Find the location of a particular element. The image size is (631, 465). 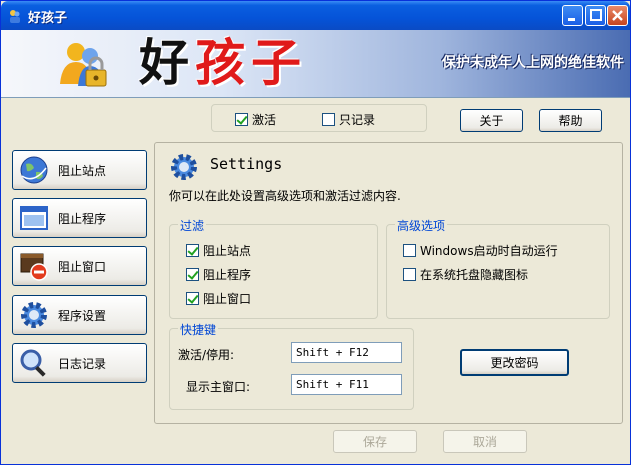

magnifier-icon is located at coordinates (33, 363).